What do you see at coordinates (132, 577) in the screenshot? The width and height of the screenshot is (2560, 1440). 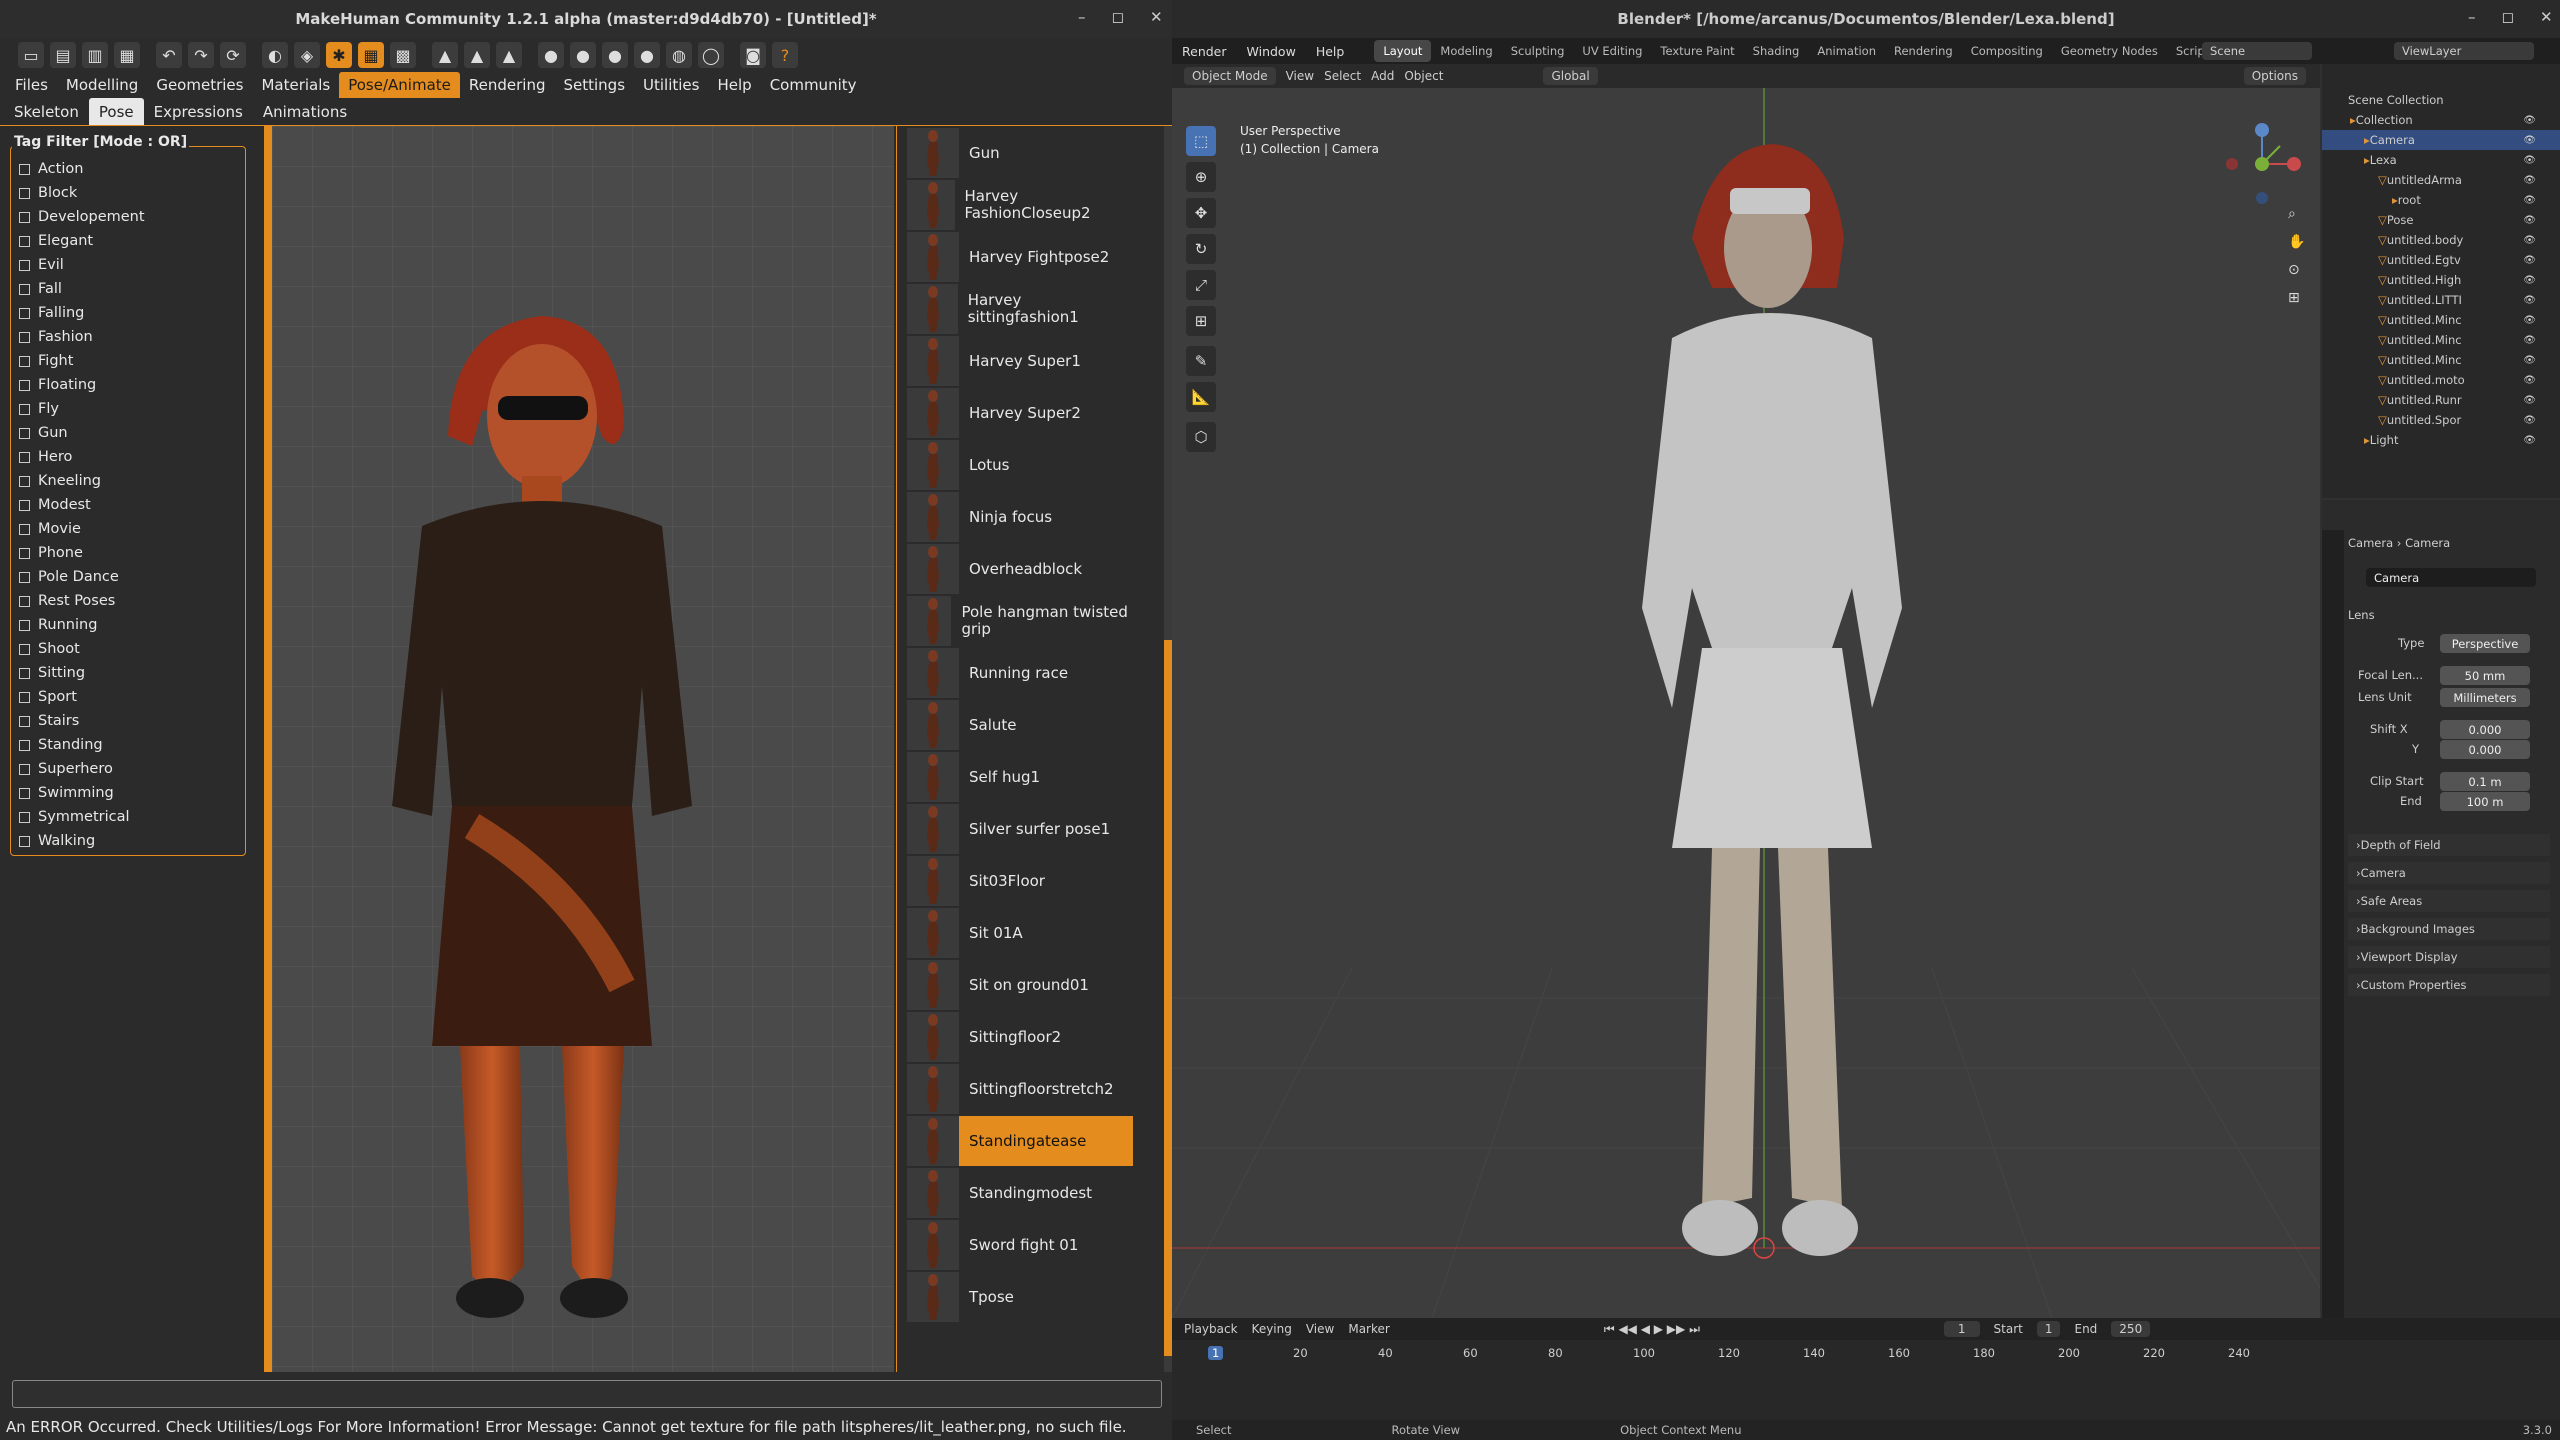 I see `tag-filter-item: Pole Dance` at bounding box center [132, 577].